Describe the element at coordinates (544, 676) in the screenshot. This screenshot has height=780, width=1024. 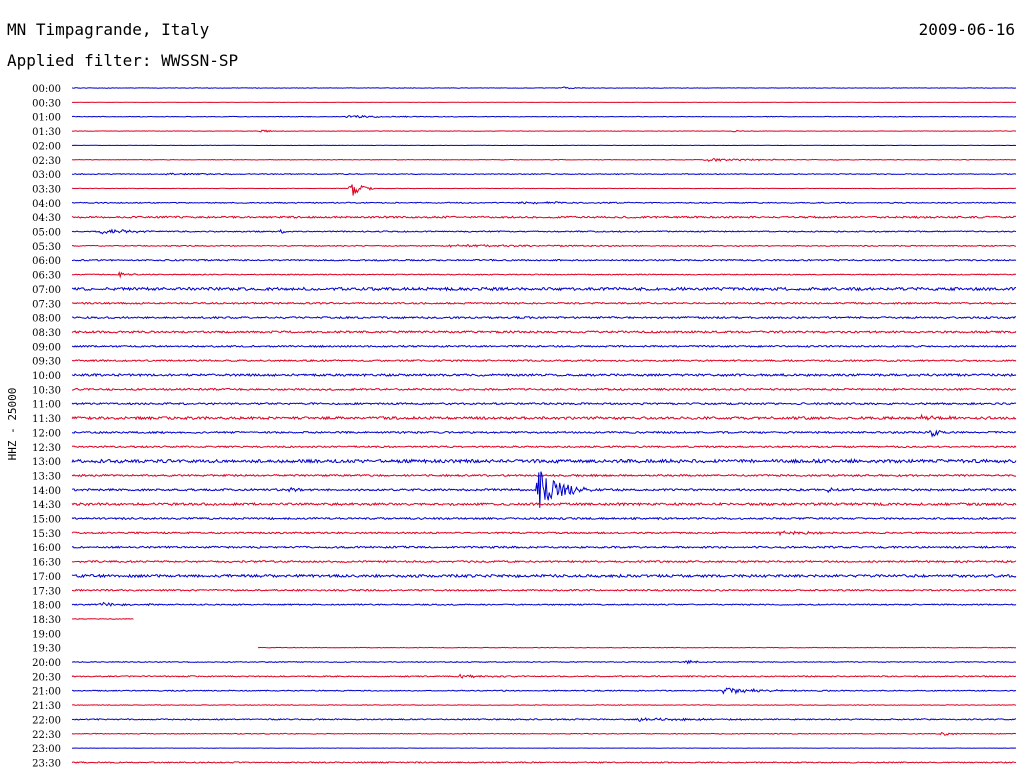
I see `trace-2030` at that location.